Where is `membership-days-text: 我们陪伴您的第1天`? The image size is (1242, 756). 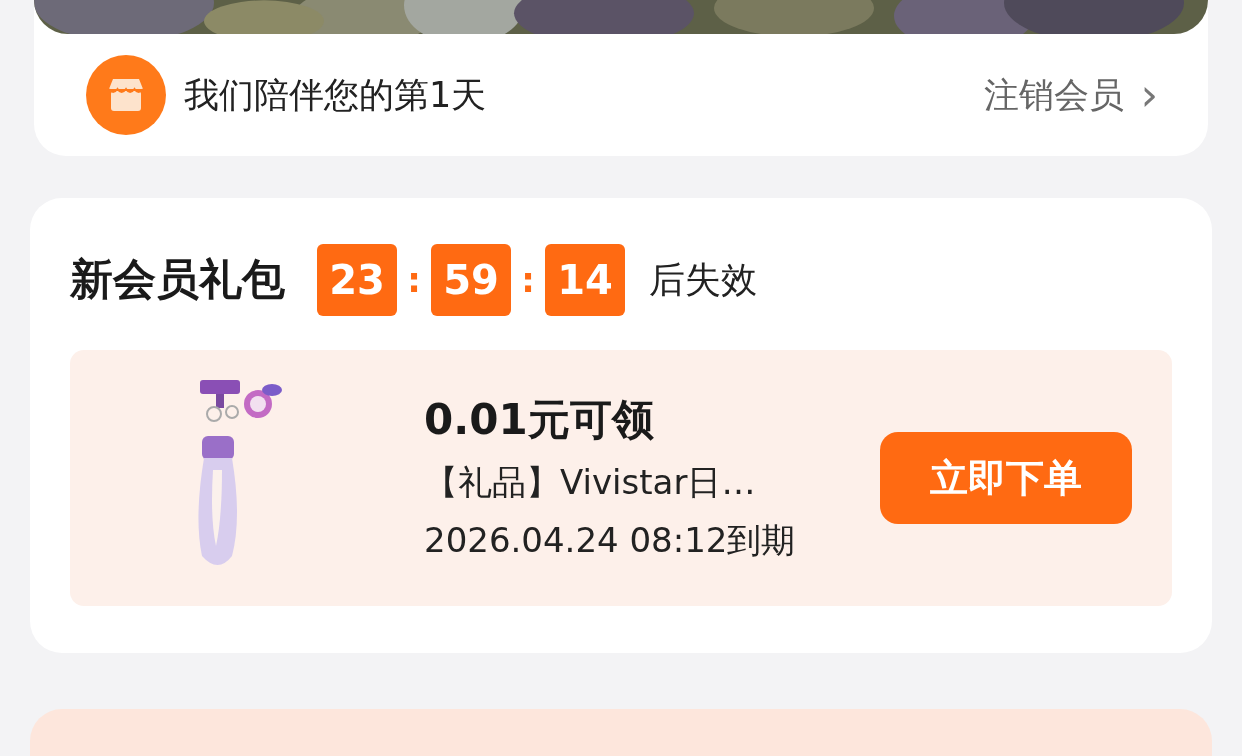 membership-days-text: 我们陪伴您的第1天 is located at coordinates (336, 95).